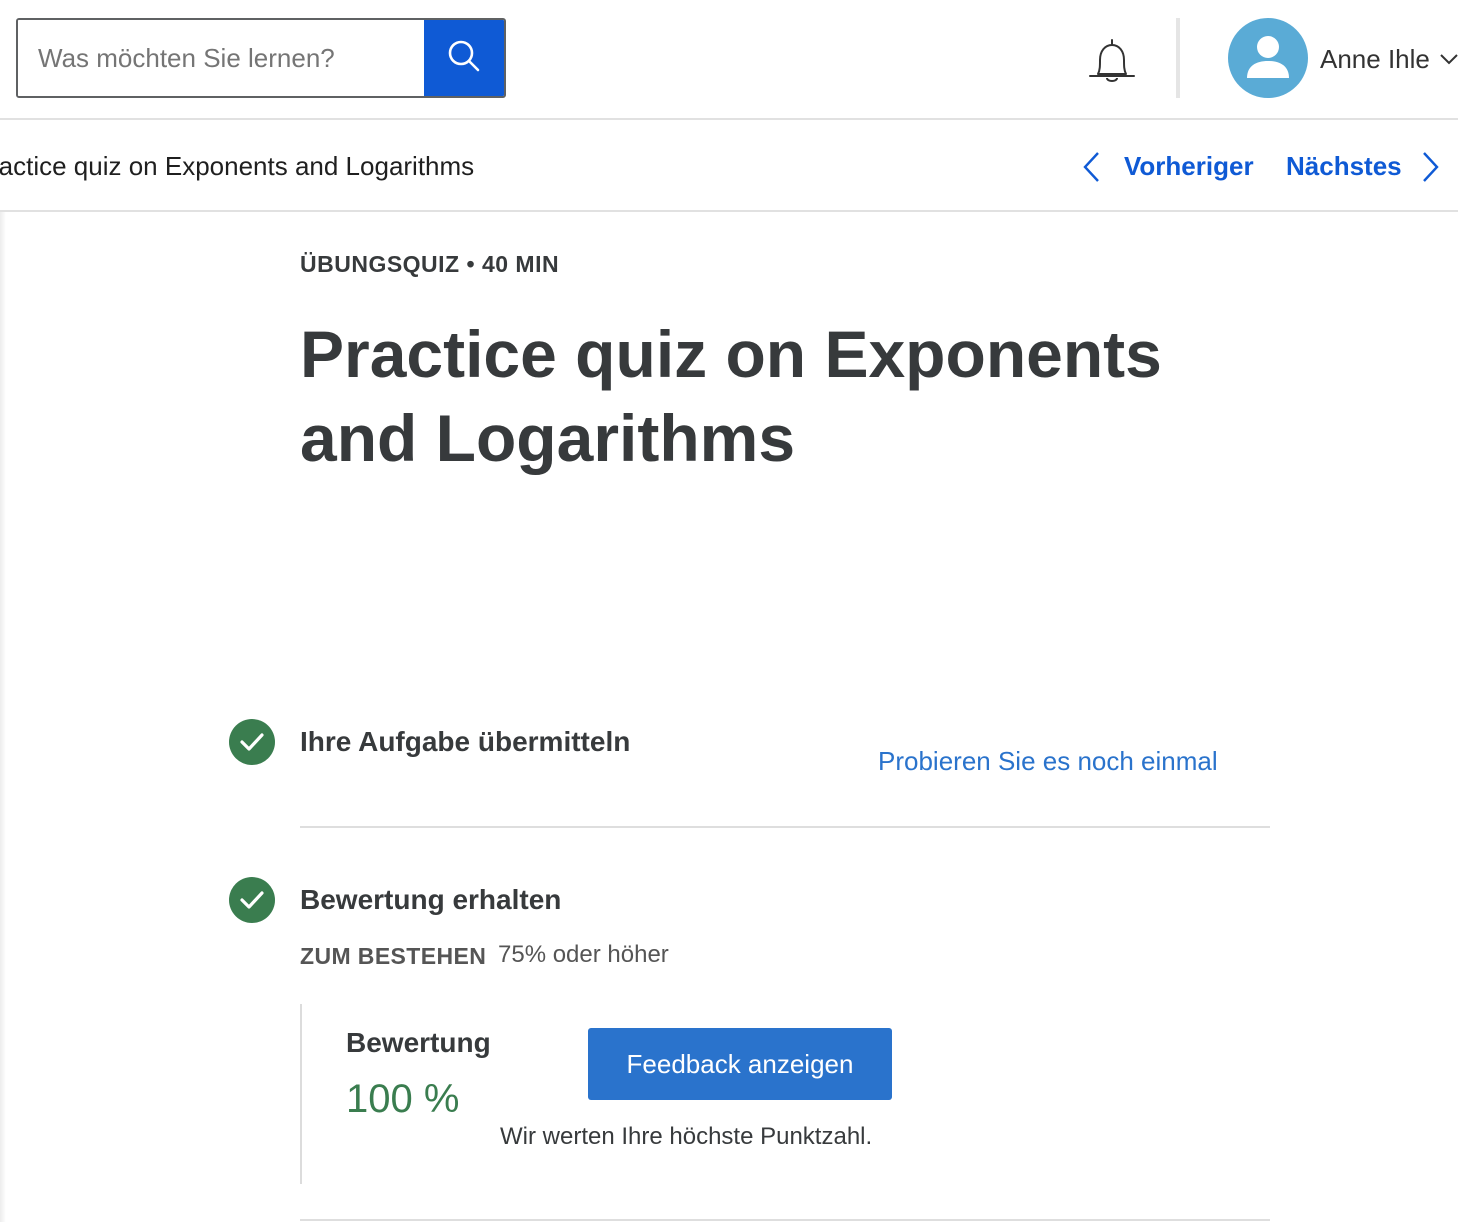 Image resolution: width=1458 pixels, height=1222 pixels. What do you see at coordinates (403, 1099) in the screenshot?
I see `grade-value: 100 %` at bounding box center [403, 1099].